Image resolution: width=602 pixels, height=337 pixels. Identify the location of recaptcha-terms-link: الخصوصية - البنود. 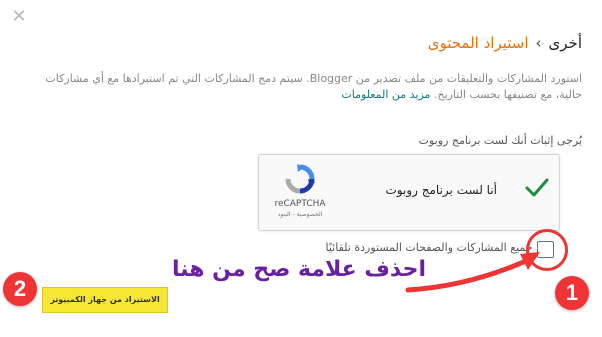
(300, 214).